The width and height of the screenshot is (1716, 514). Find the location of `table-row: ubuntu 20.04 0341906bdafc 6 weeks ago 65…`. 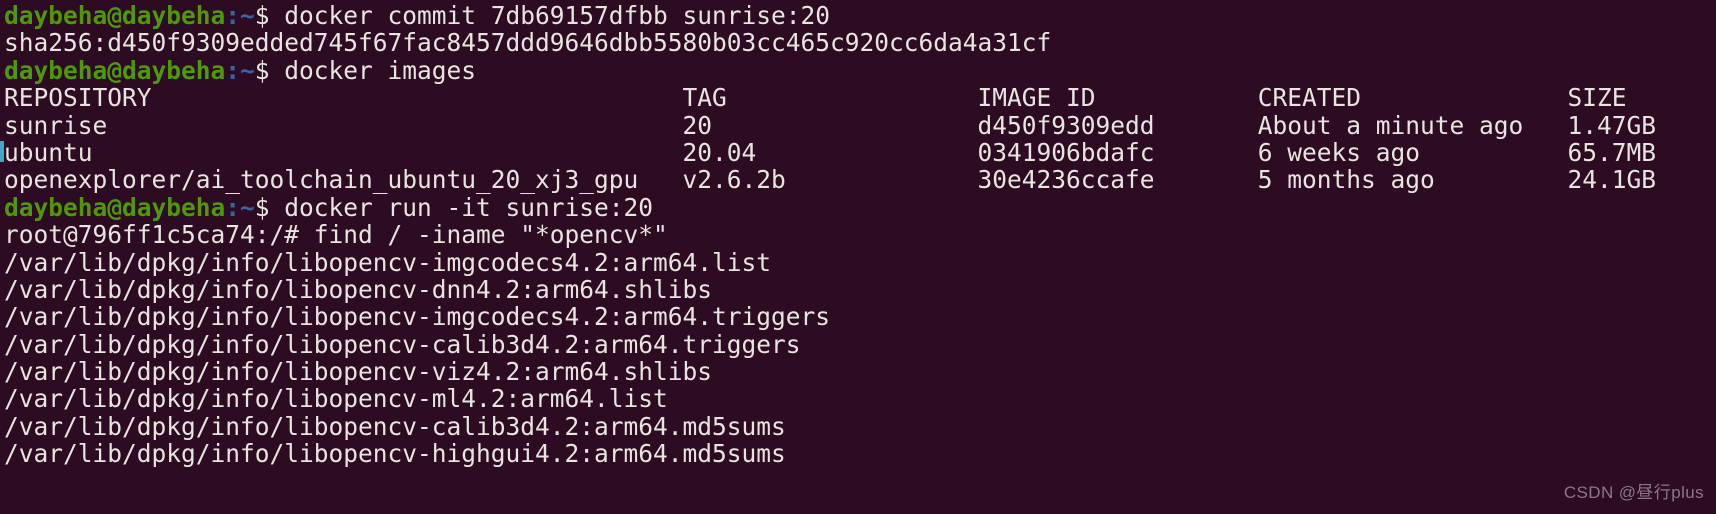

table-row: ubuntu 20.04 0341906bdafc 6 weeks ago 65… is located at coordinates (860, 152).